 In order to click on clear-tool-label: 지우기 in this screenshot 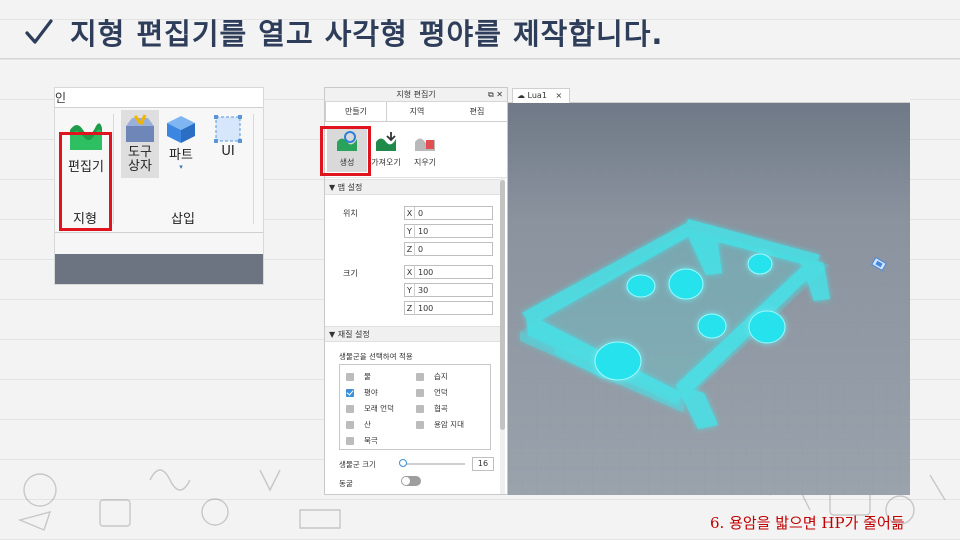, I will do `click(425, 162)`.